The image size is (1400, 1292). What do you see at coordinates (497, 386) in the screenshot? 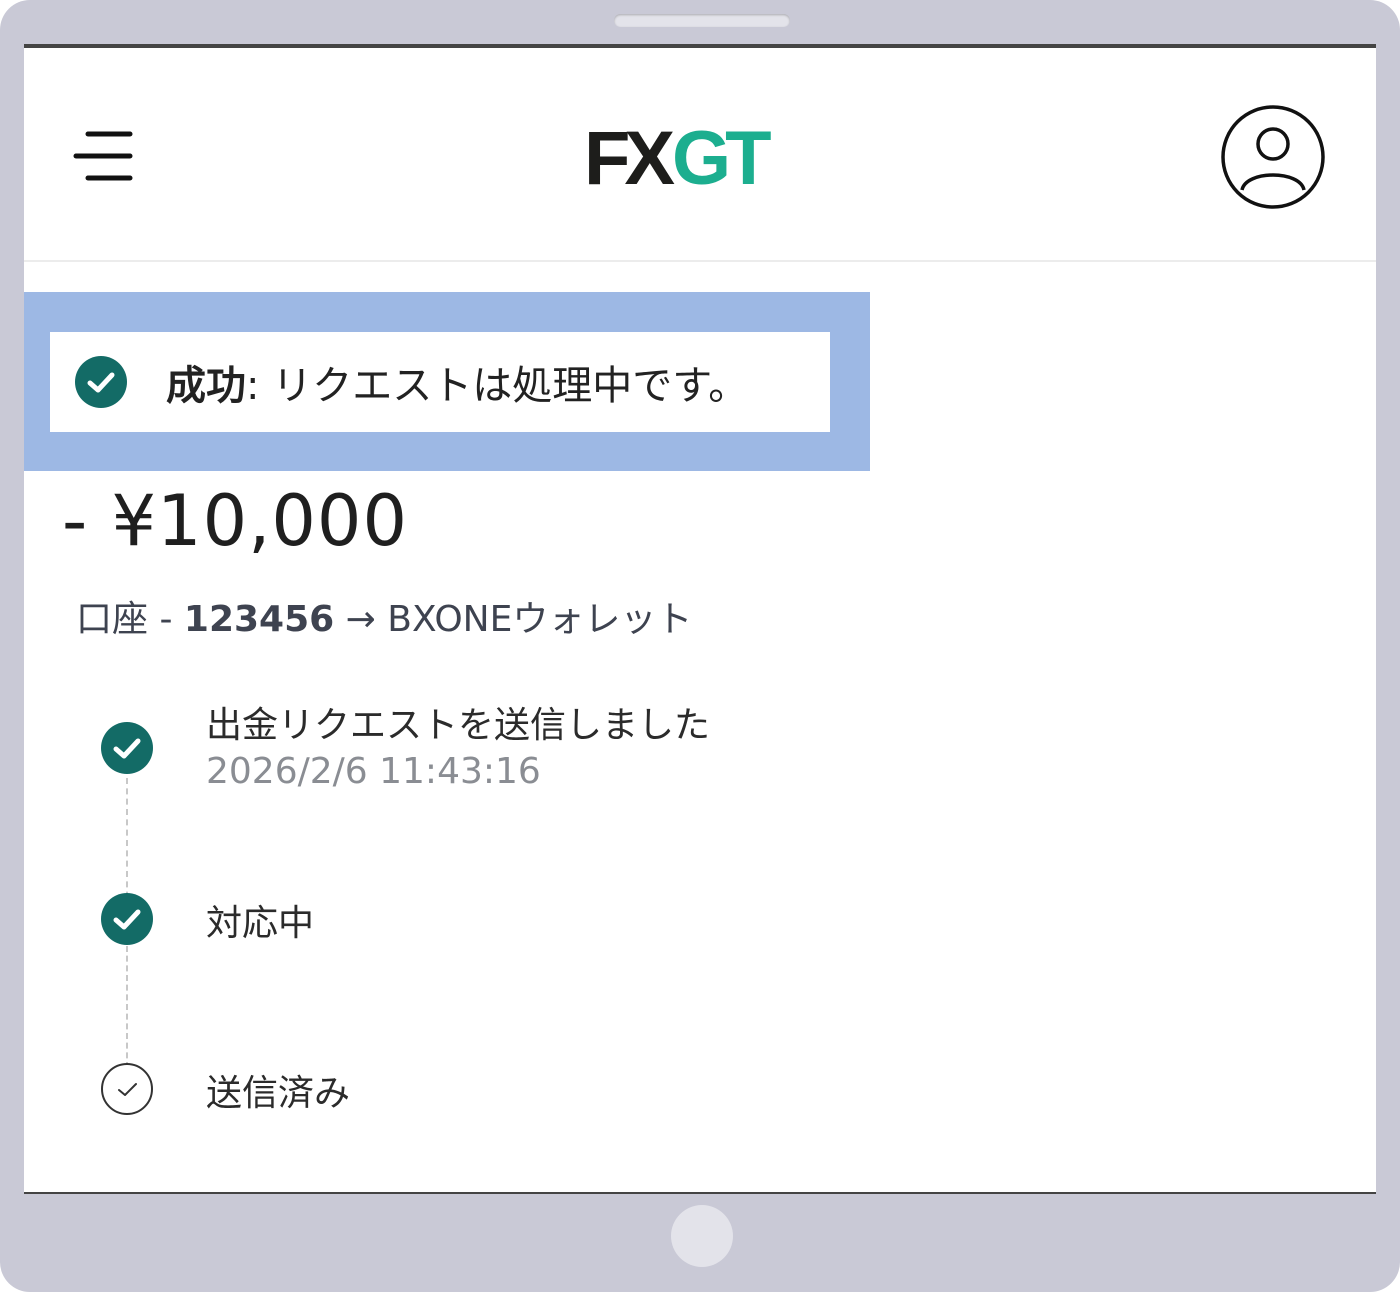
I see `banner-message-text: : リクエストは処理中です。` at bounding box center [497, 386].